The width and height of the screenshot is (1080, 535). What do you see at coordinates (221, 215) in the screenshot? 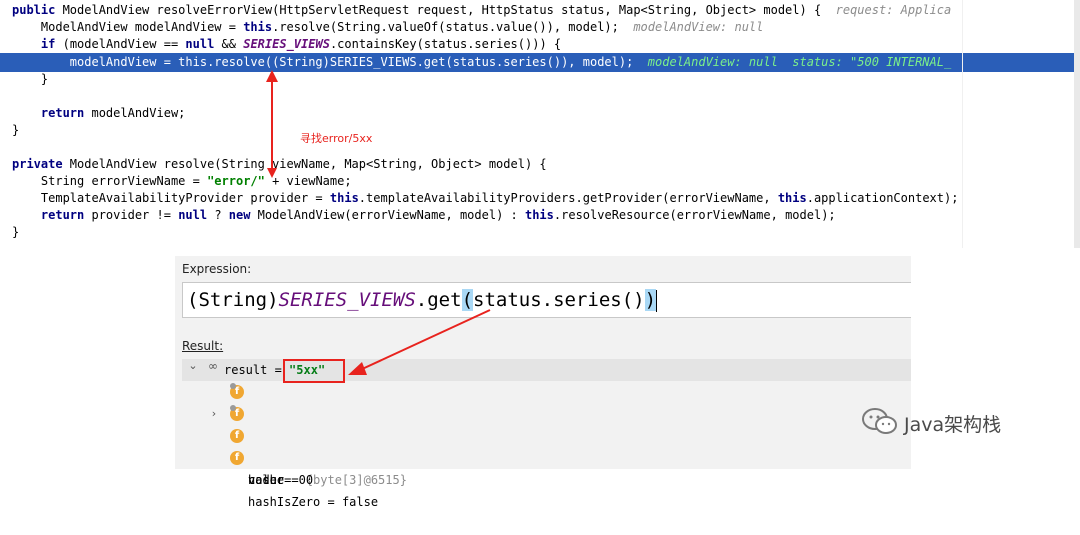
I see `code-token: ?` at bounding box center [221, 215].